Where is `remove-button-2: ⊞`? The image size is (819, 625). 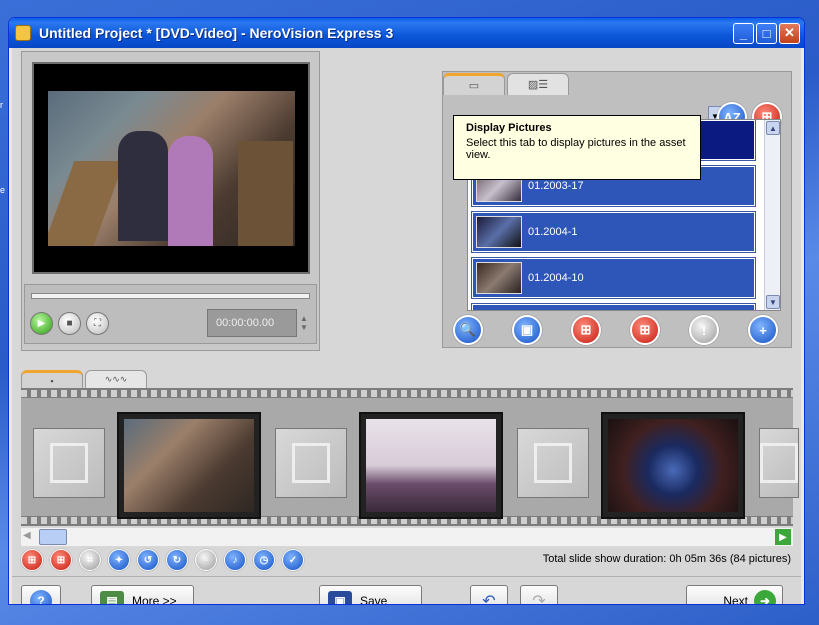
remove-button-2: ⊞ is located at coordinates (645, 330).